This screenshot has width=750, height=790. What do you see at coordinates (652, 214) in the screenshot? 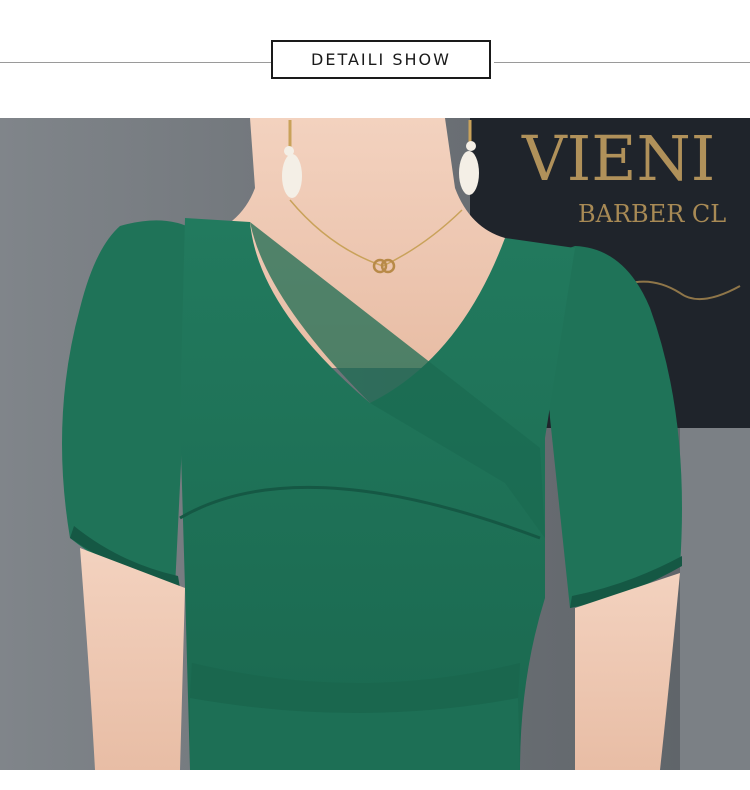
I see `sign-text-small: BARBER CL` at bounding box center [652, 214].